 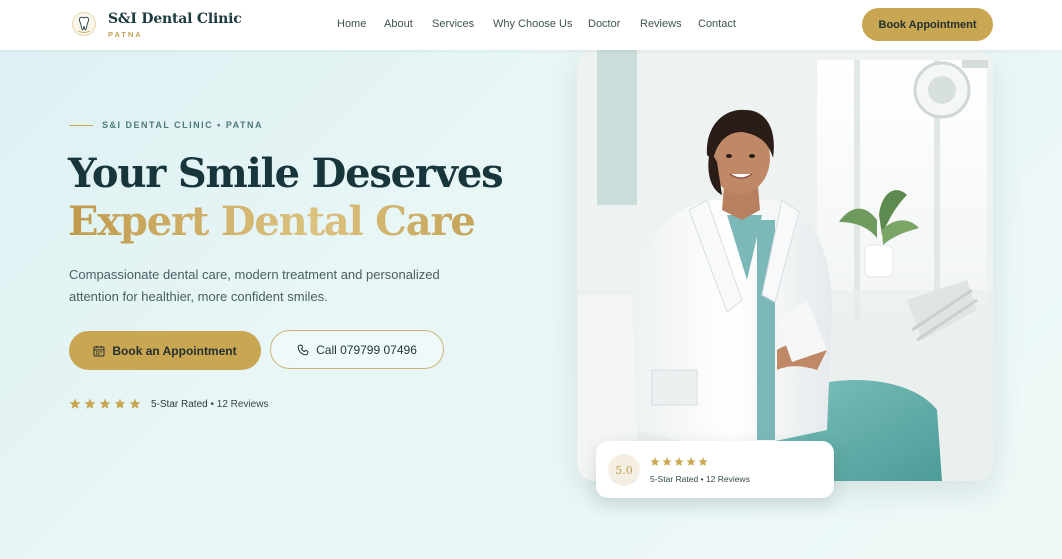 What do you see at coordinates (624, 470) in the screenshot?
I see `rating-score-badge: 5.0` at bounding box center [624, 470].